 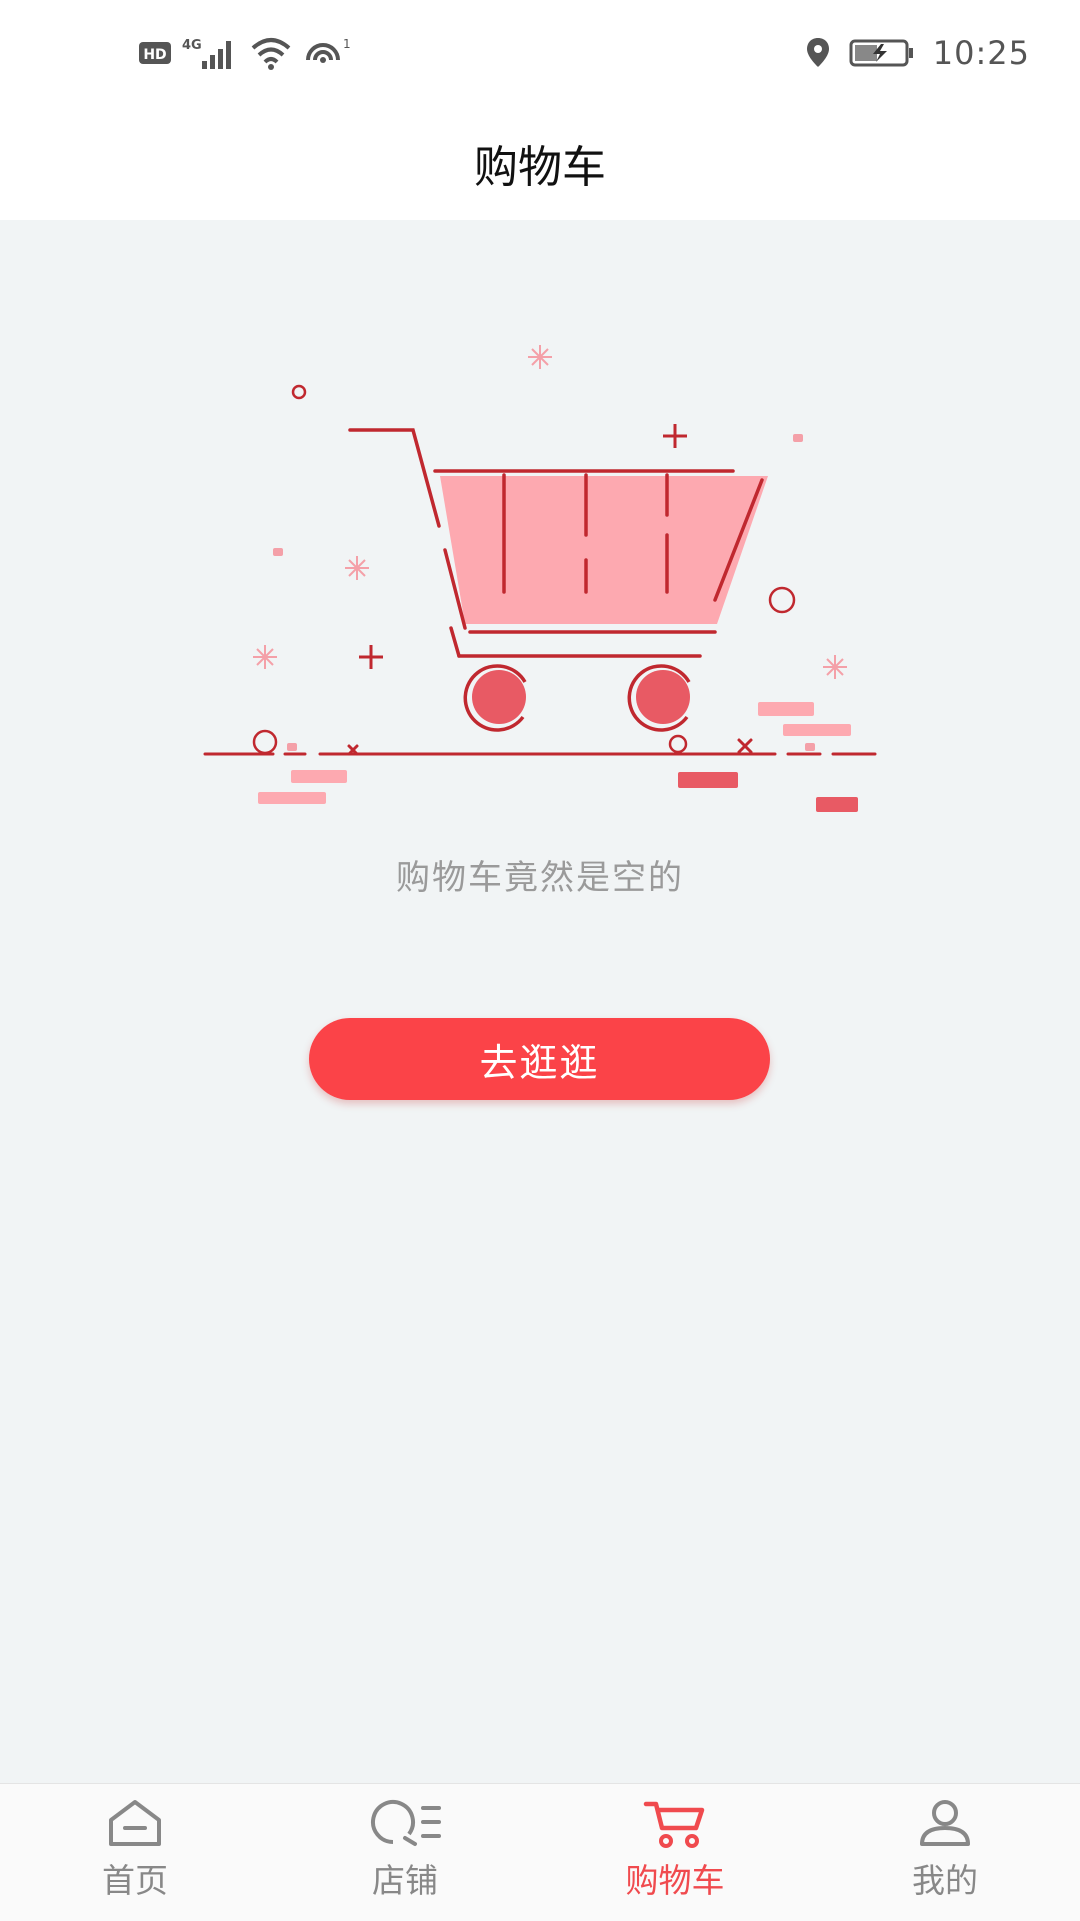 I want to click on store-list-icon, so click(x=406, y=1823).